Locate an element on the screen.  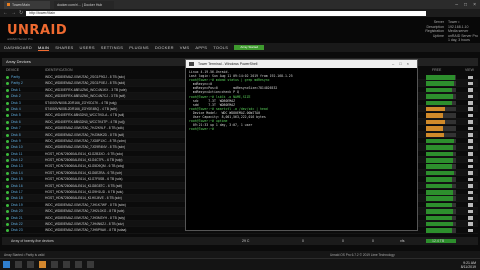
device-name: Disk 23 is located at coordinates (17, 230).